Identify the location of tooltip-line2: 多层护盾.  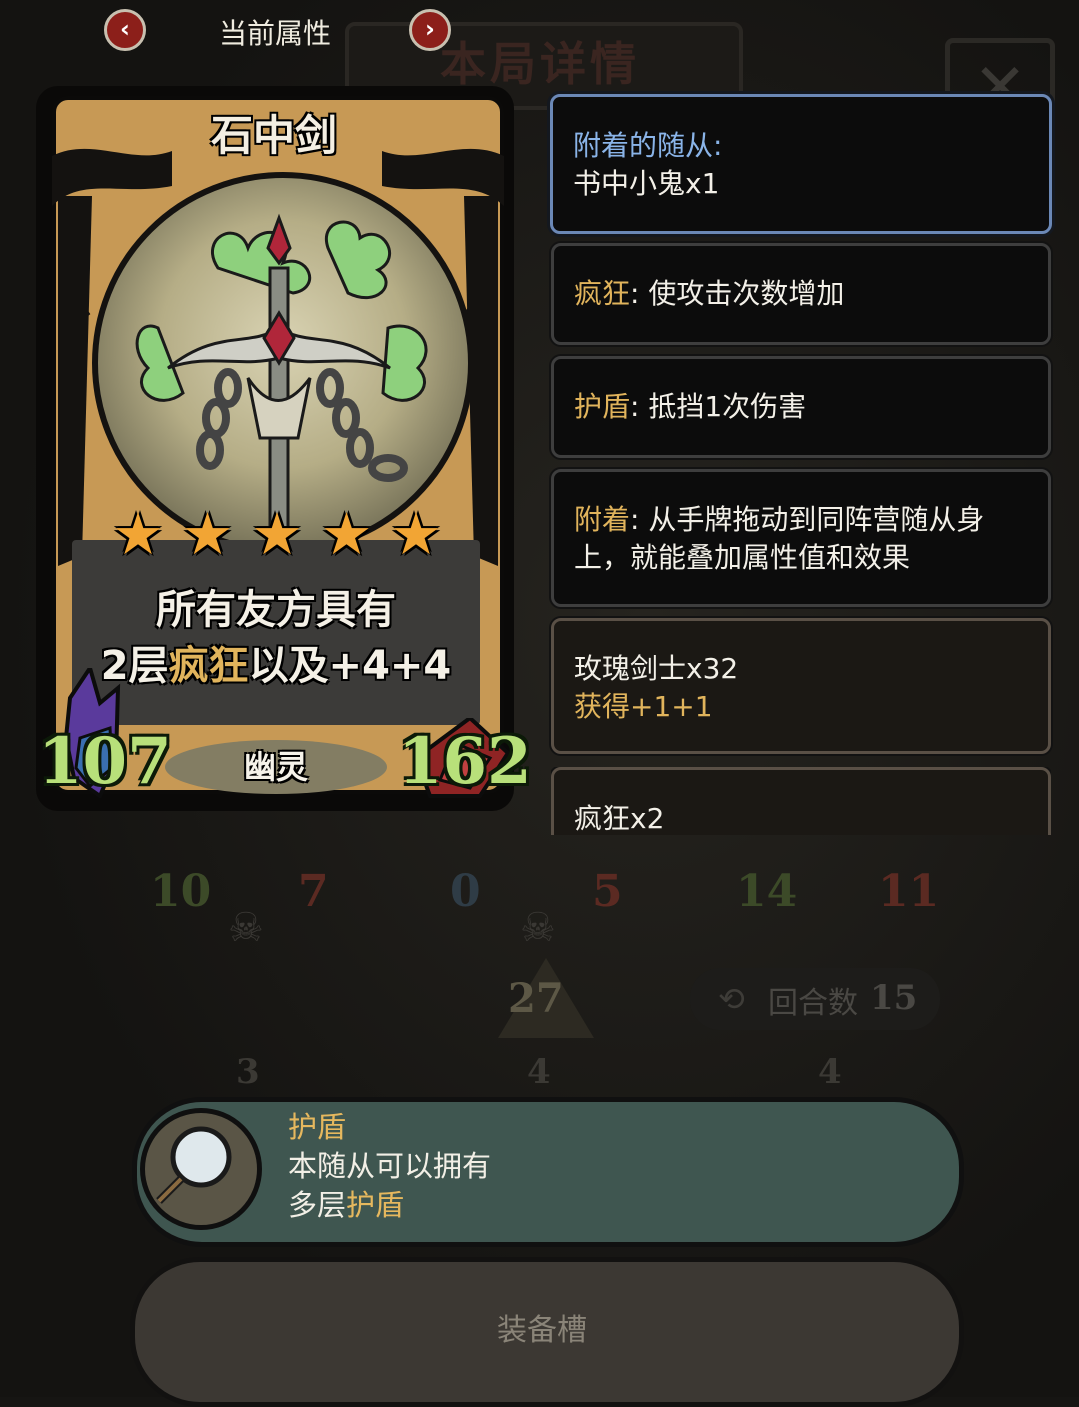
(389, 1205).